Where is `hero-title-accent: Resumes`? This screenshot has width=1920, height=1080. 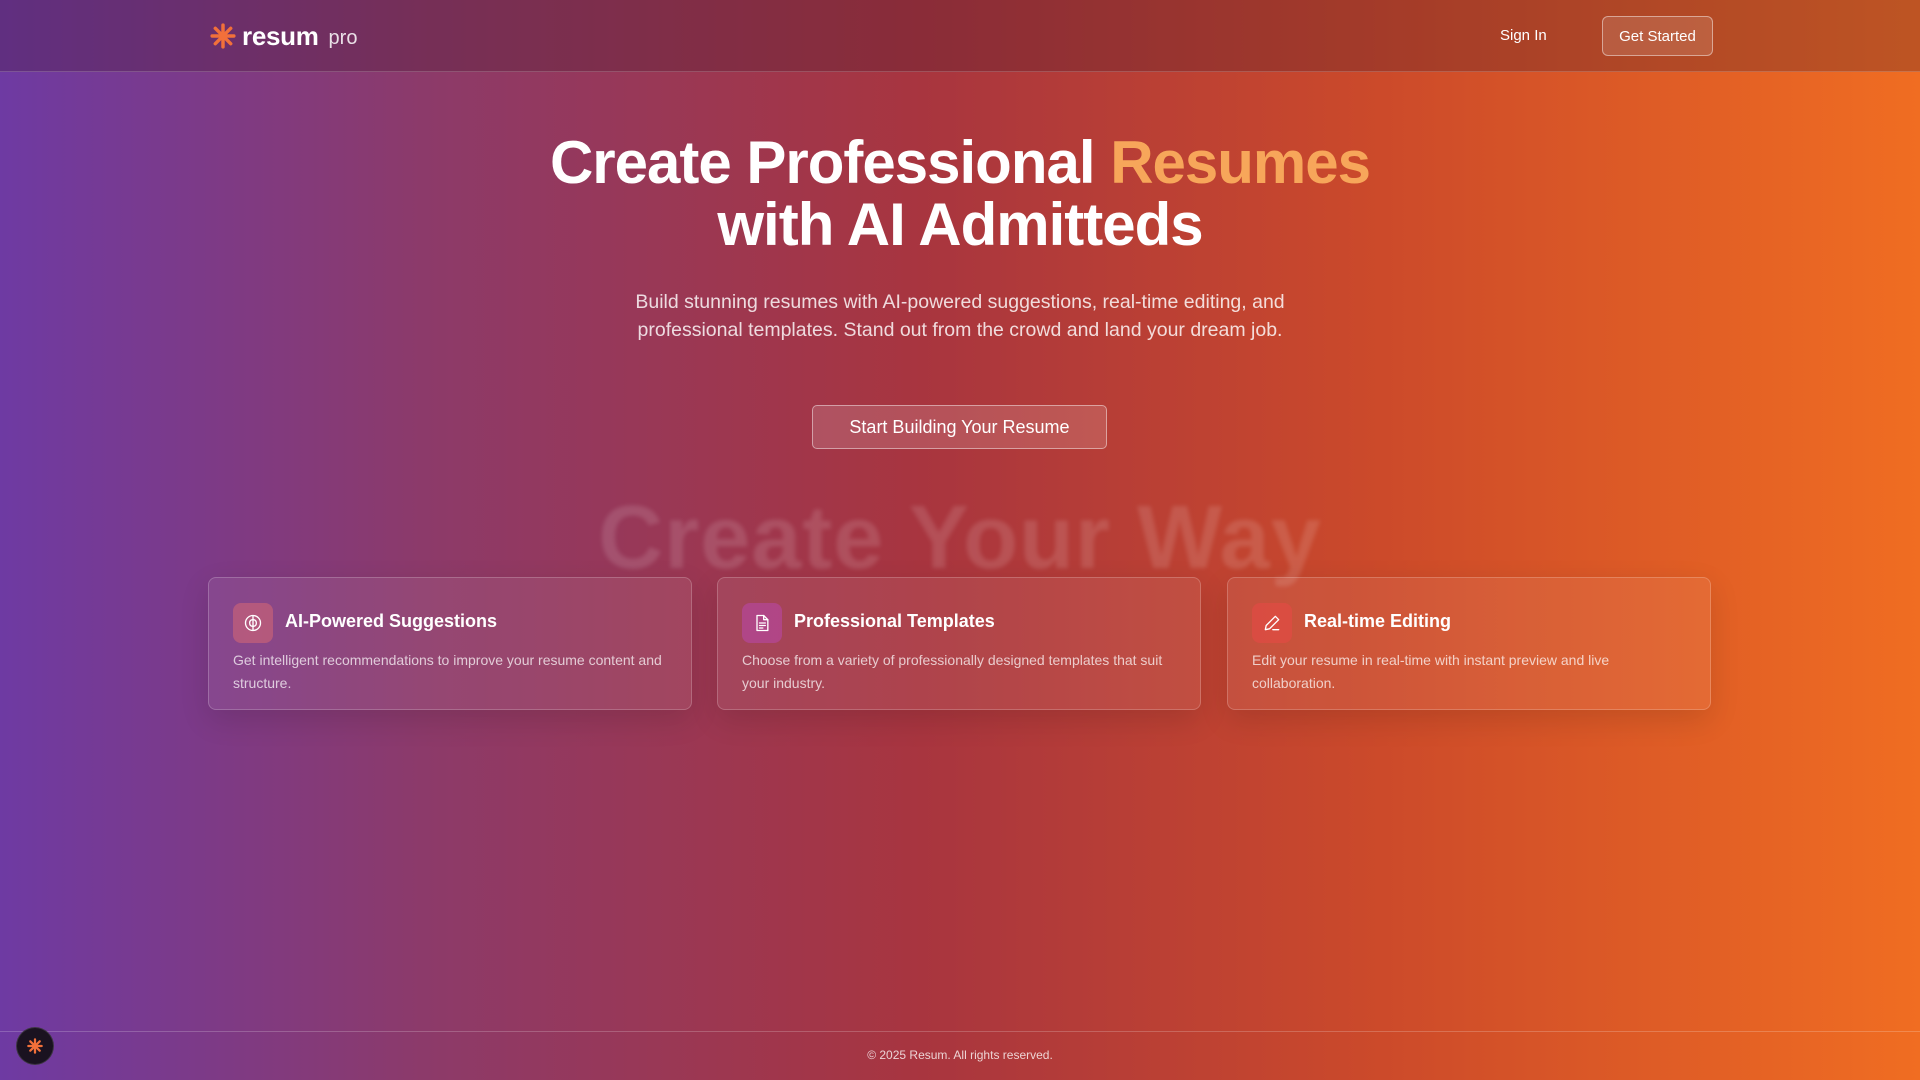 hero-title-accent: Resumes is located at coordinates (1240, 162).